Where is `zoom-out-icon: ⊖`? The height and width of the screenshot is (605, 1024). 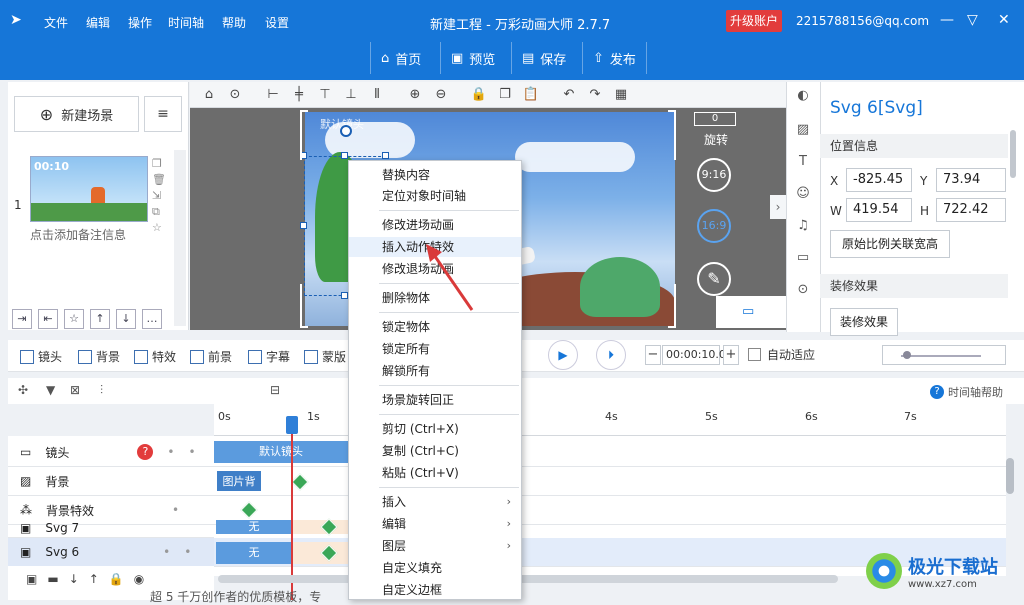 zoom-out-icon: ⊖ is located at coordinates (441, 95).